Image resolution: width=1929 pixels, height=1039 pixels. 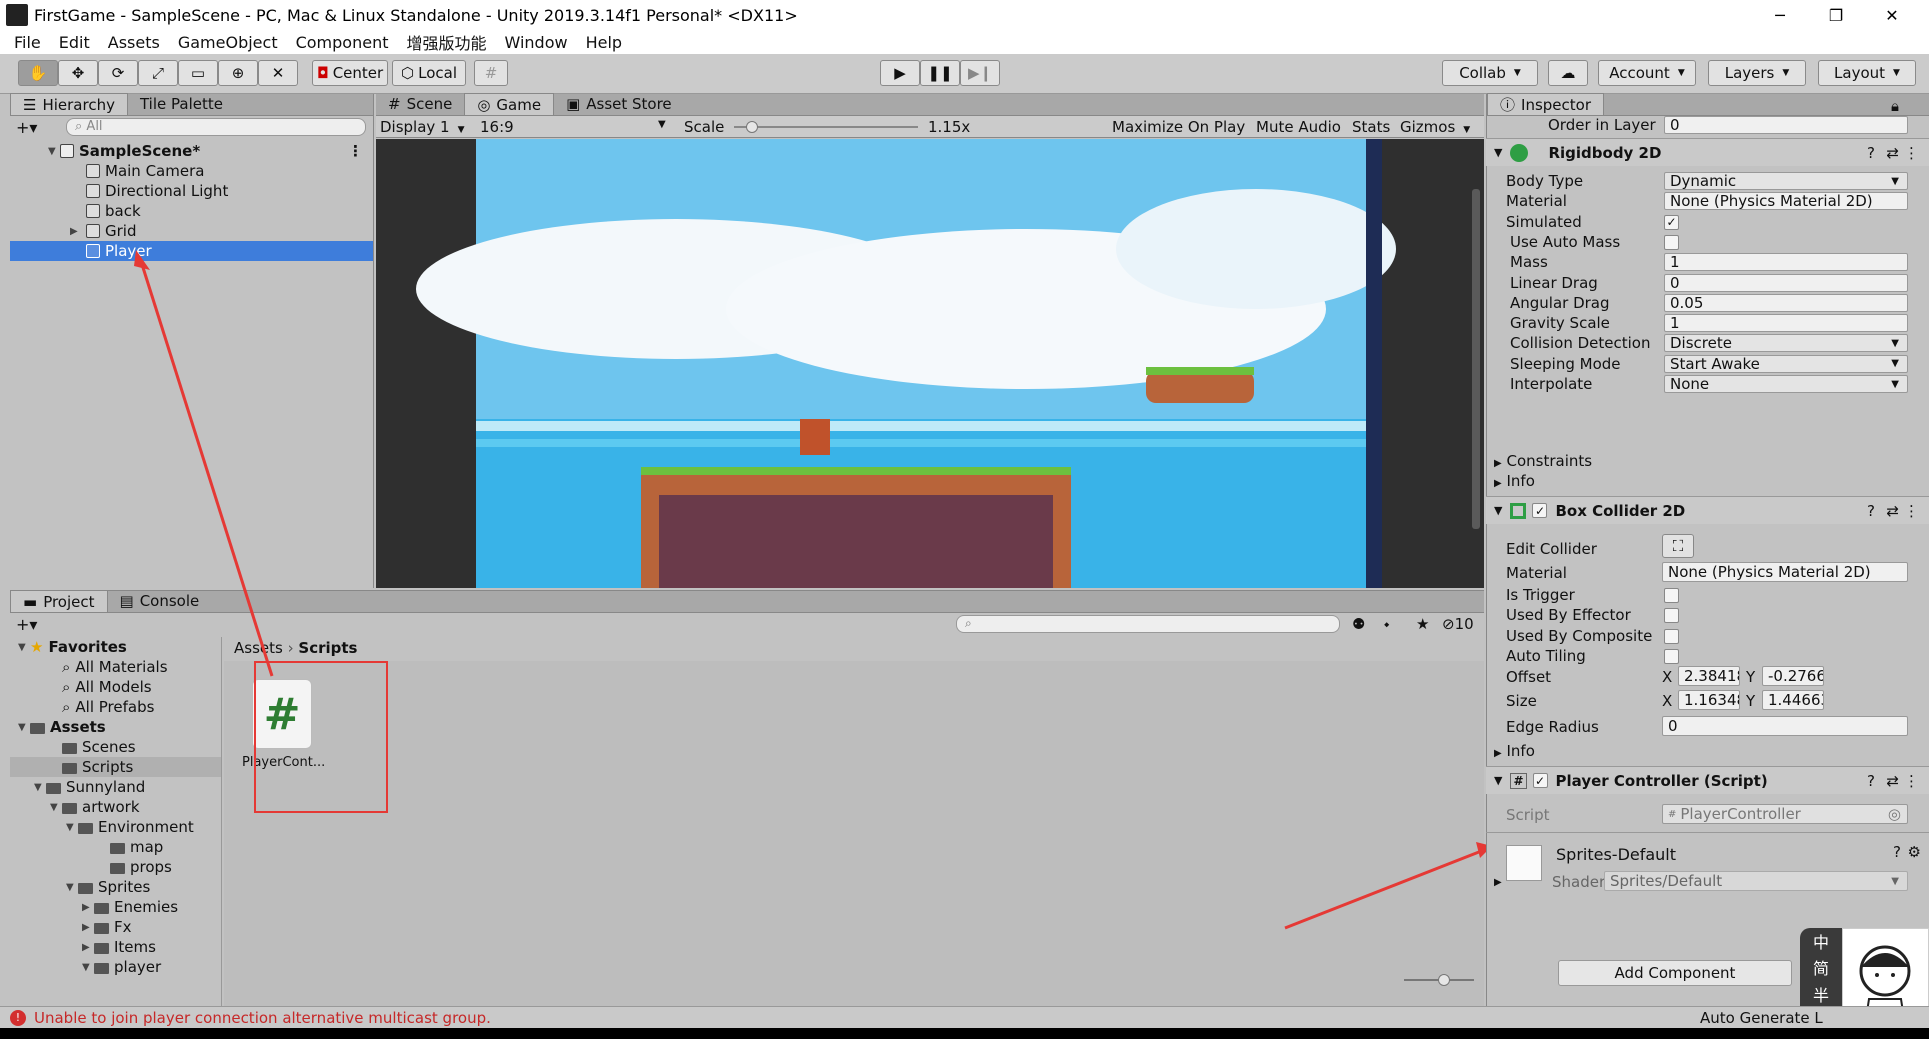 What do you see at coordinates (1675, 973) in the screenshot?
I see `add-component-button: Add Component` at bounding box center [1675, 973].